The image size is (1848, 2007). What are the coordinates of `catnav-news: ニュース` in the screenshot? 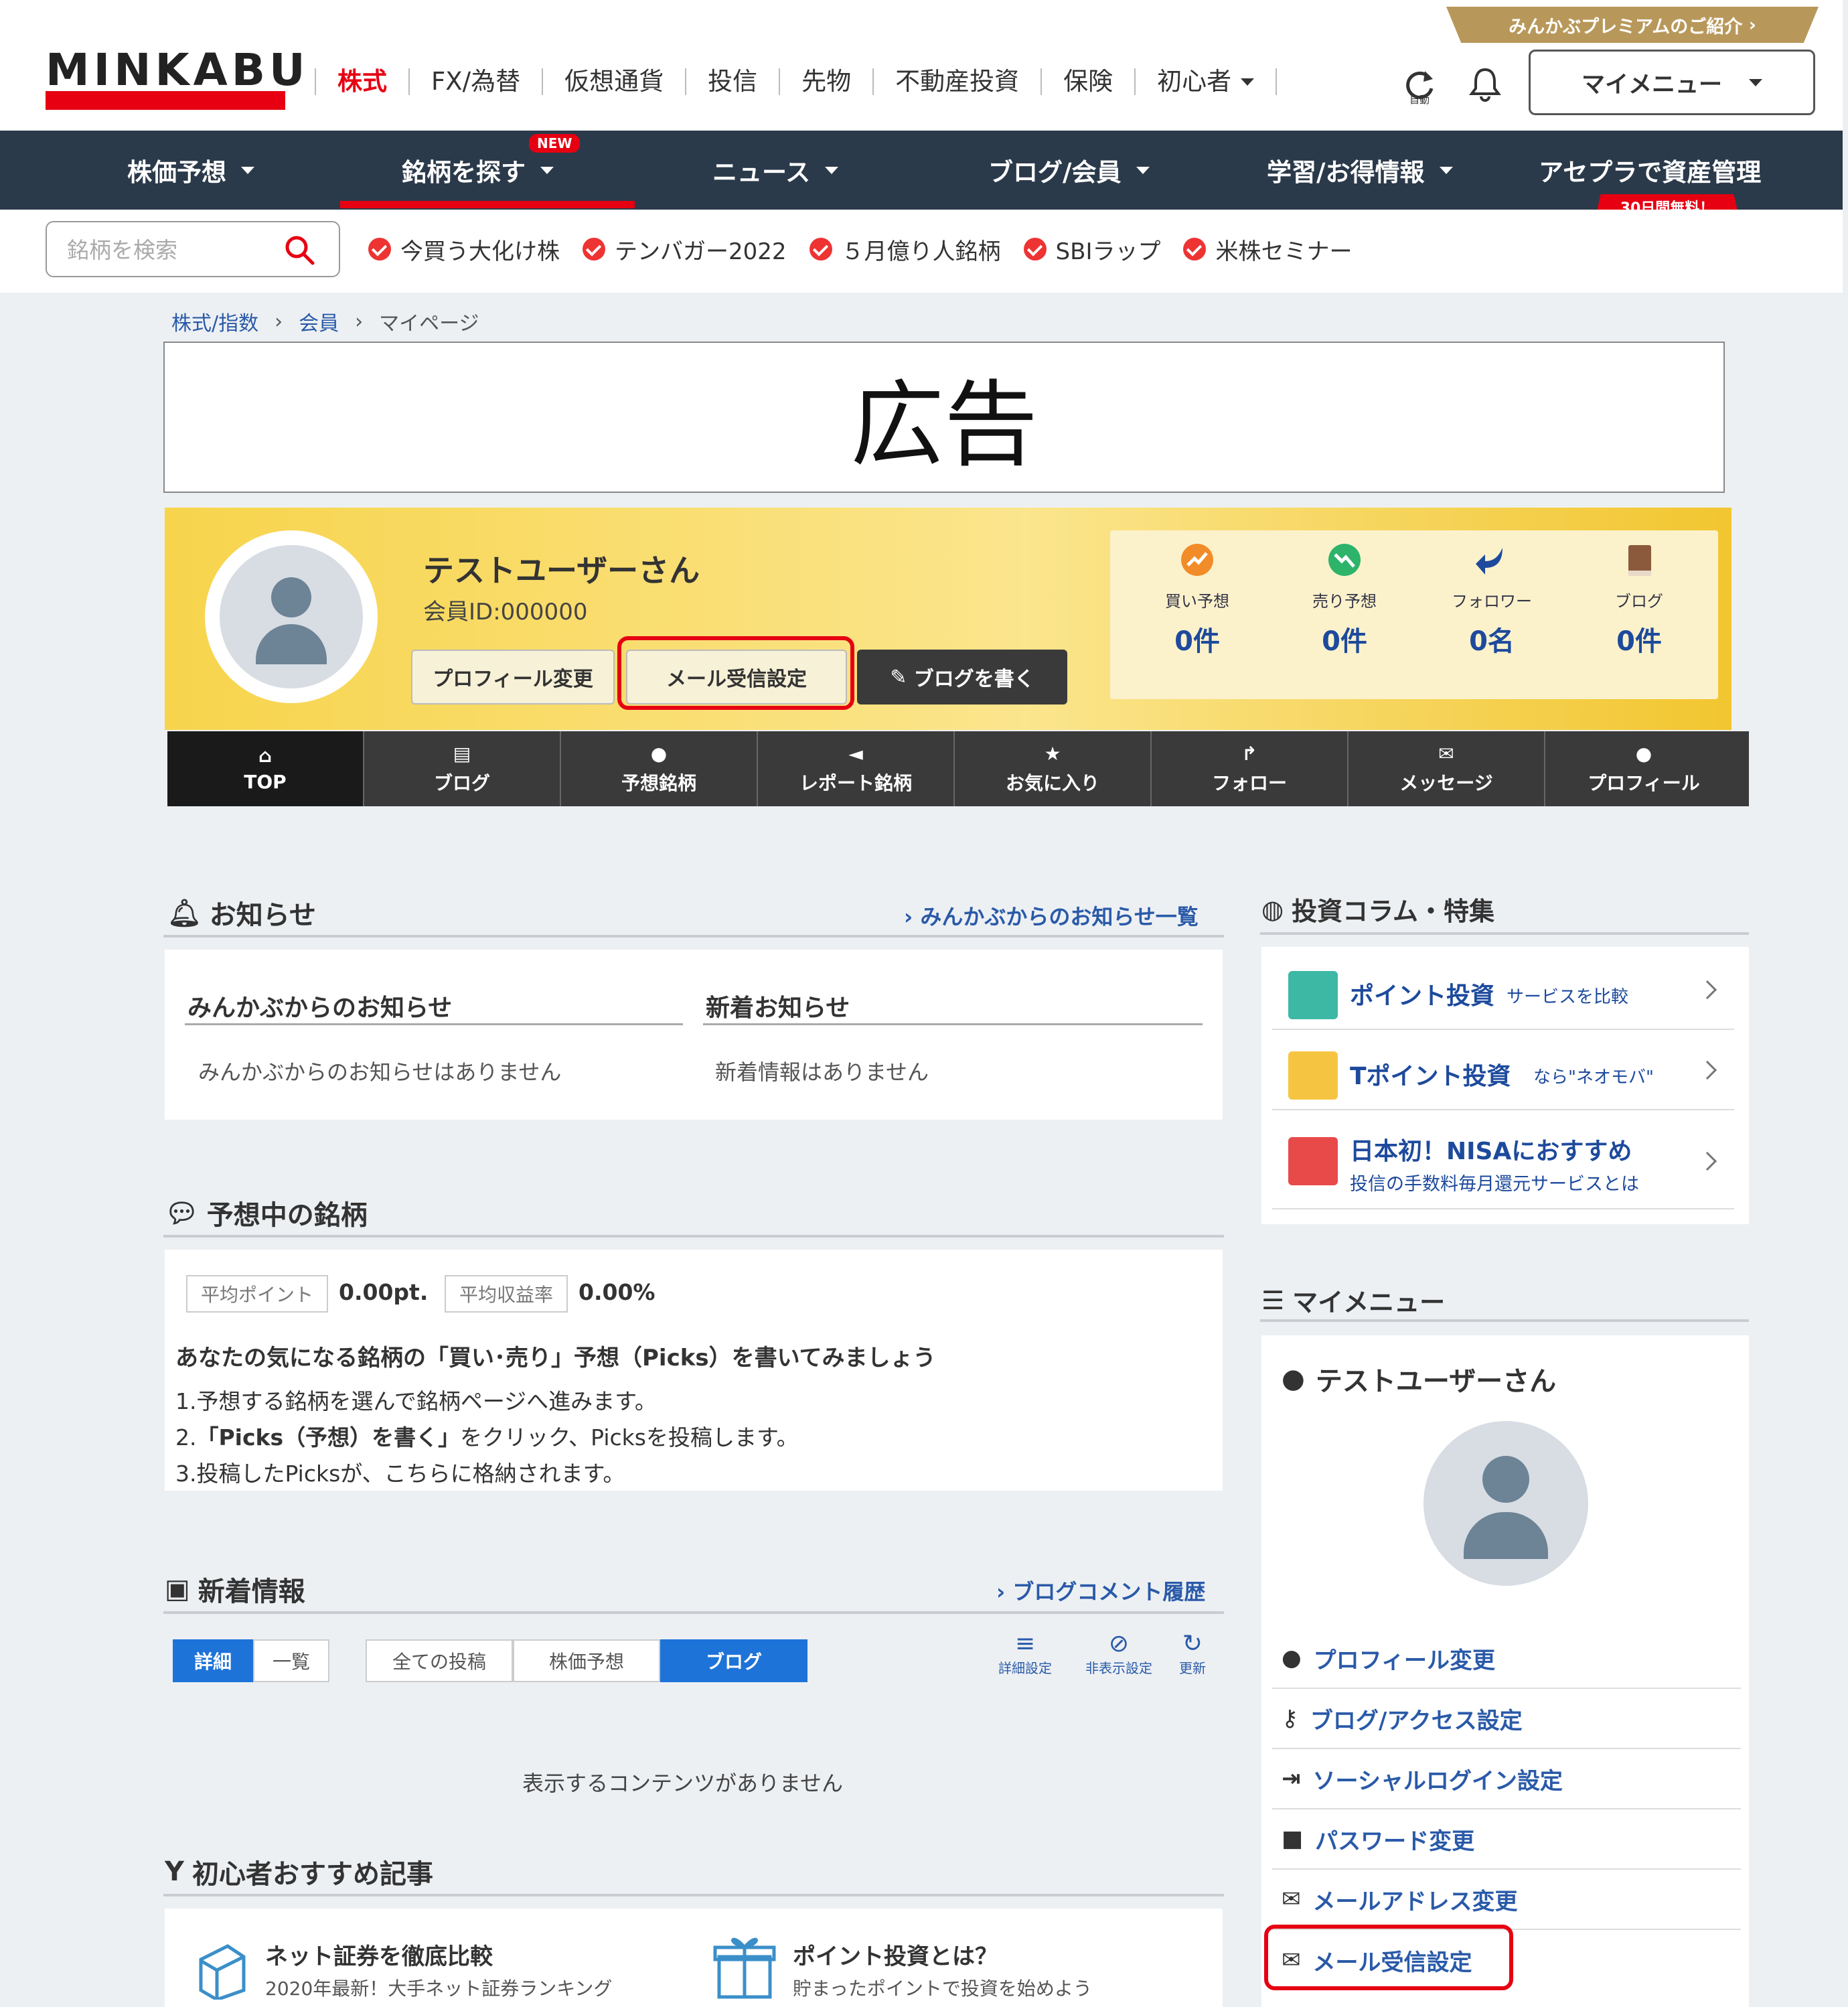 It's located at (776, 170).